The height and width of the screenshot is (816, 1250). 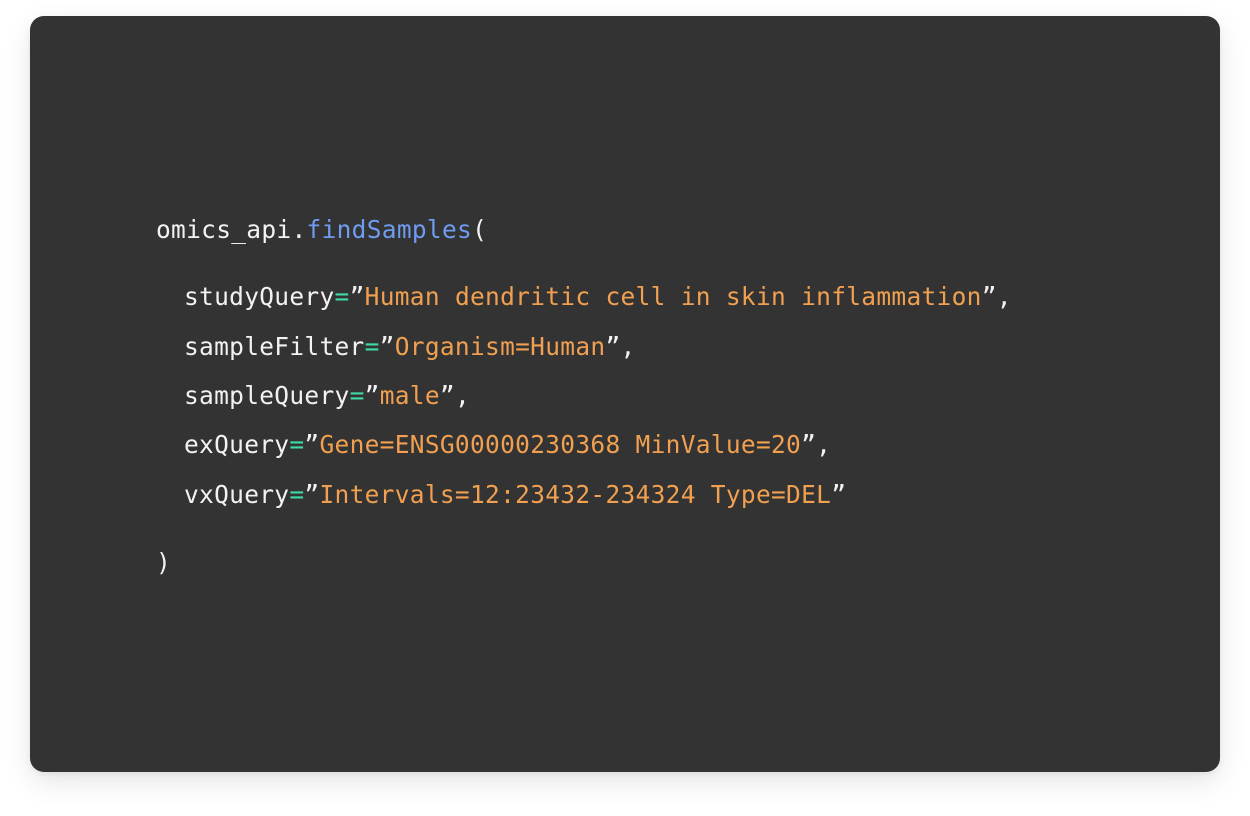 I want to click on function-name: findSamples, so click(x=389, y=229).